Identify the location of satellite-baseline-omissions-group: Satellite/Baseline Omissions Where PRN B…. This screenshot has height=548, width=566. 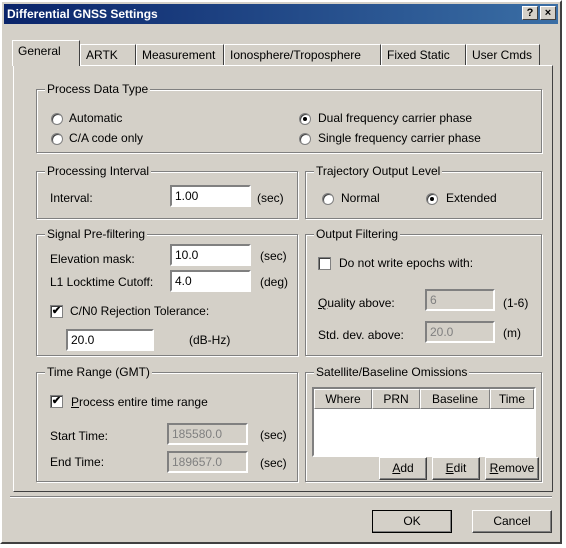
(423, 423).